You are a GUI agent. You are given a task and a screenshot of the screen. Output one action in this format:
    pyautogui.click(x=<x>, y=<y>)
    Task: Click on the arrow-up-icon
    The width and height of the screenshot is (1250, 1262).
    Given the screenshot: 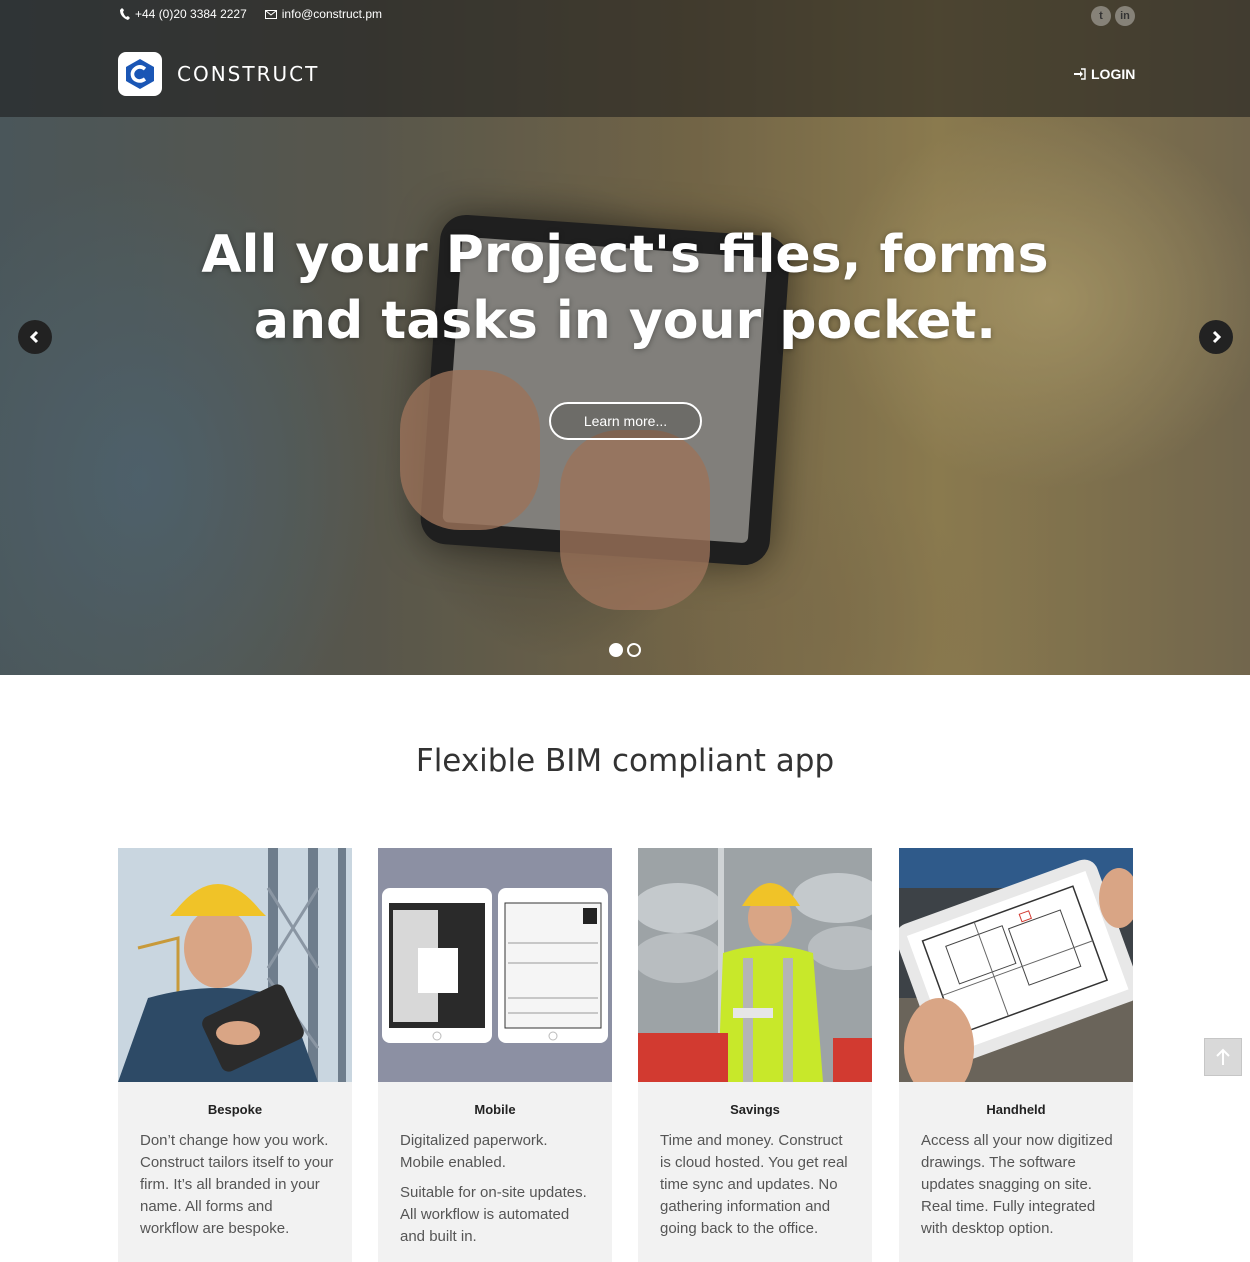 What is the action you would take?
    pyautogui.click(x=1223, y=1056)
    